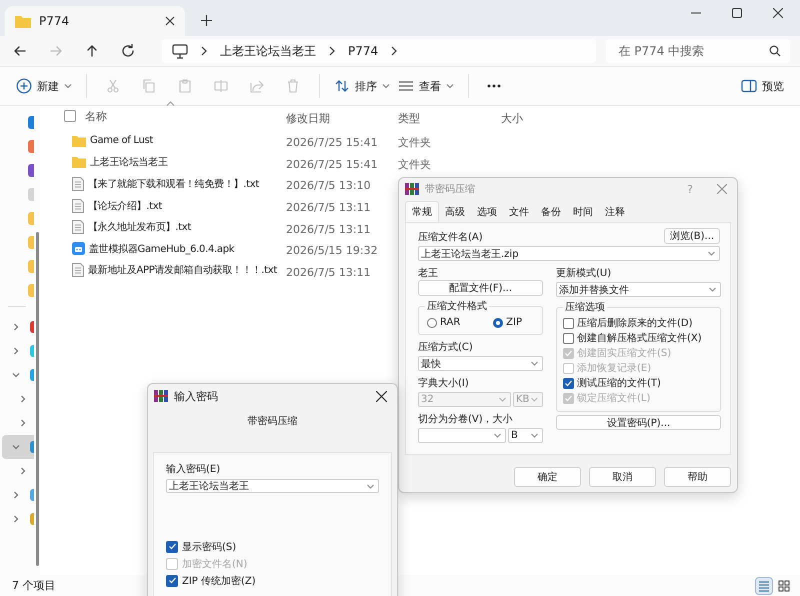  I want to click on option-checkbox: 压缩后删除原来的文件(D), so click(638, 323).